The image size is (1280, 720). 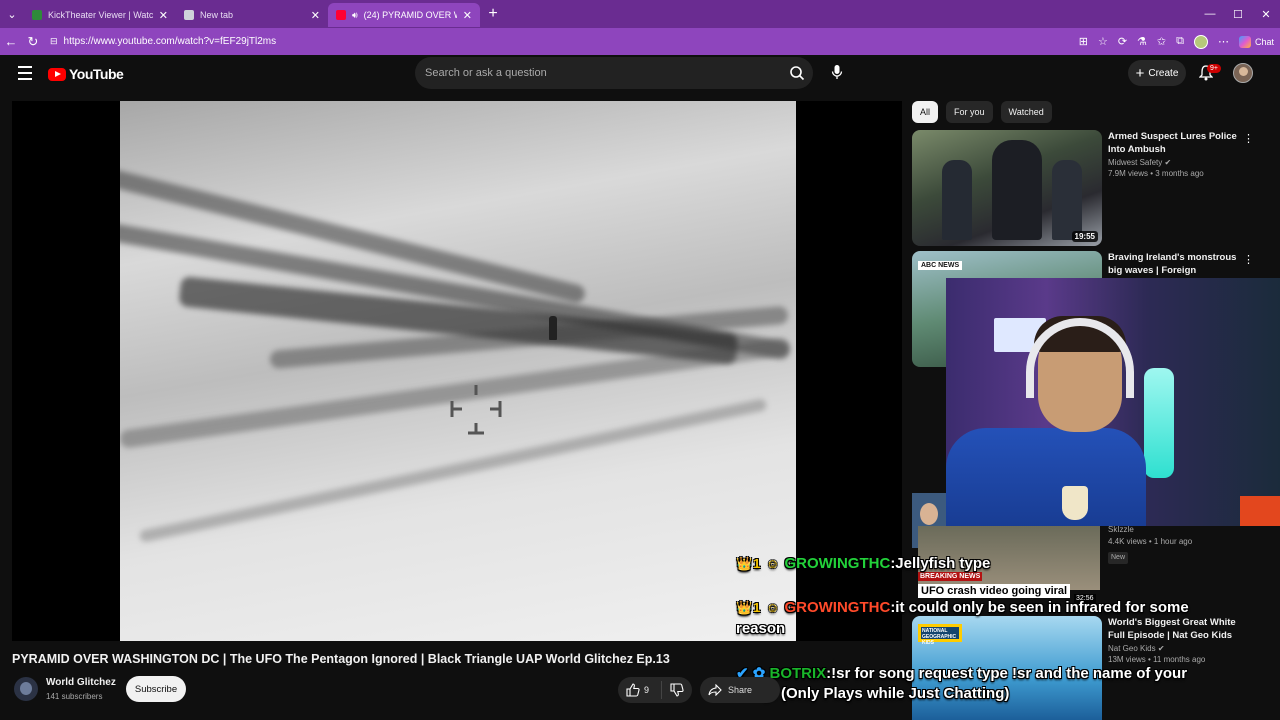 I want to click on back-icon: ←, so click(x=11, y=41).